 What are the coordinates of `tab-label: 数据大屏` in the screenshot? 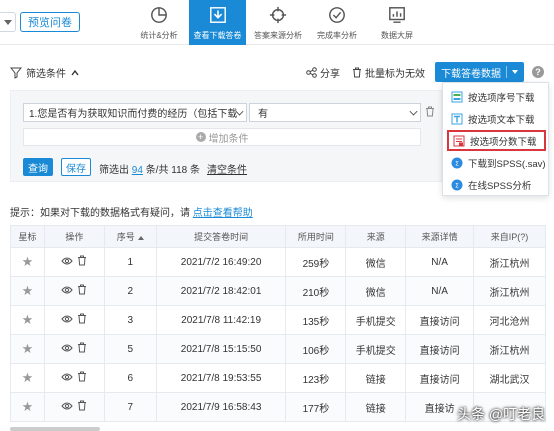 It's located at (397, 35).